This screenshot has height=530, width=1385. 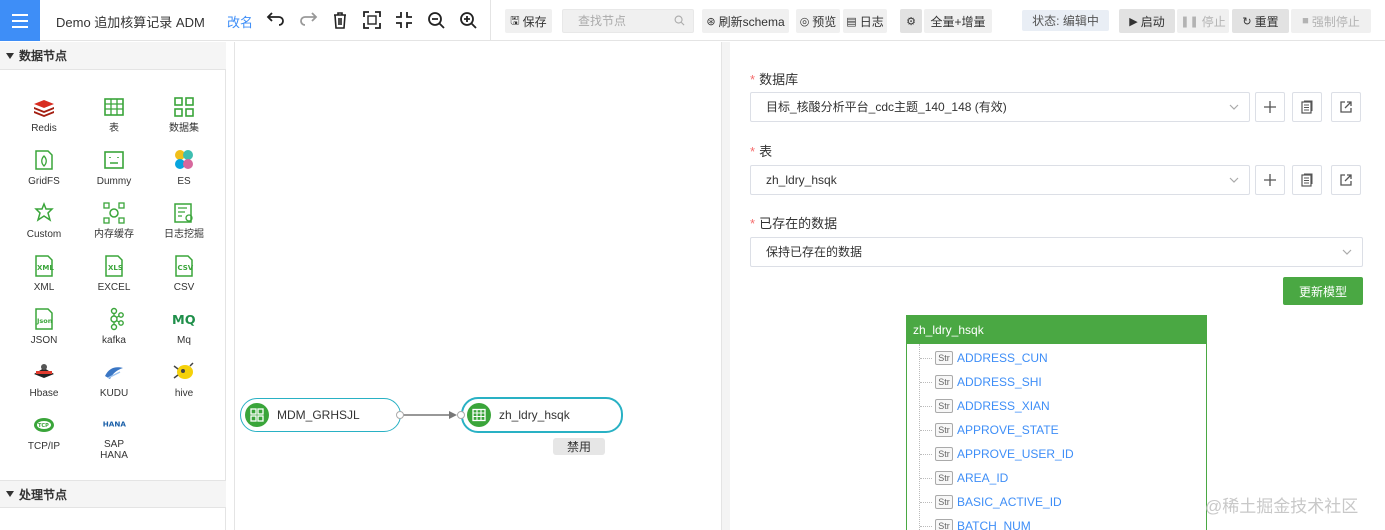 I want to click on palette-node-csv: CSV CSV, so click(x=184, y=275).